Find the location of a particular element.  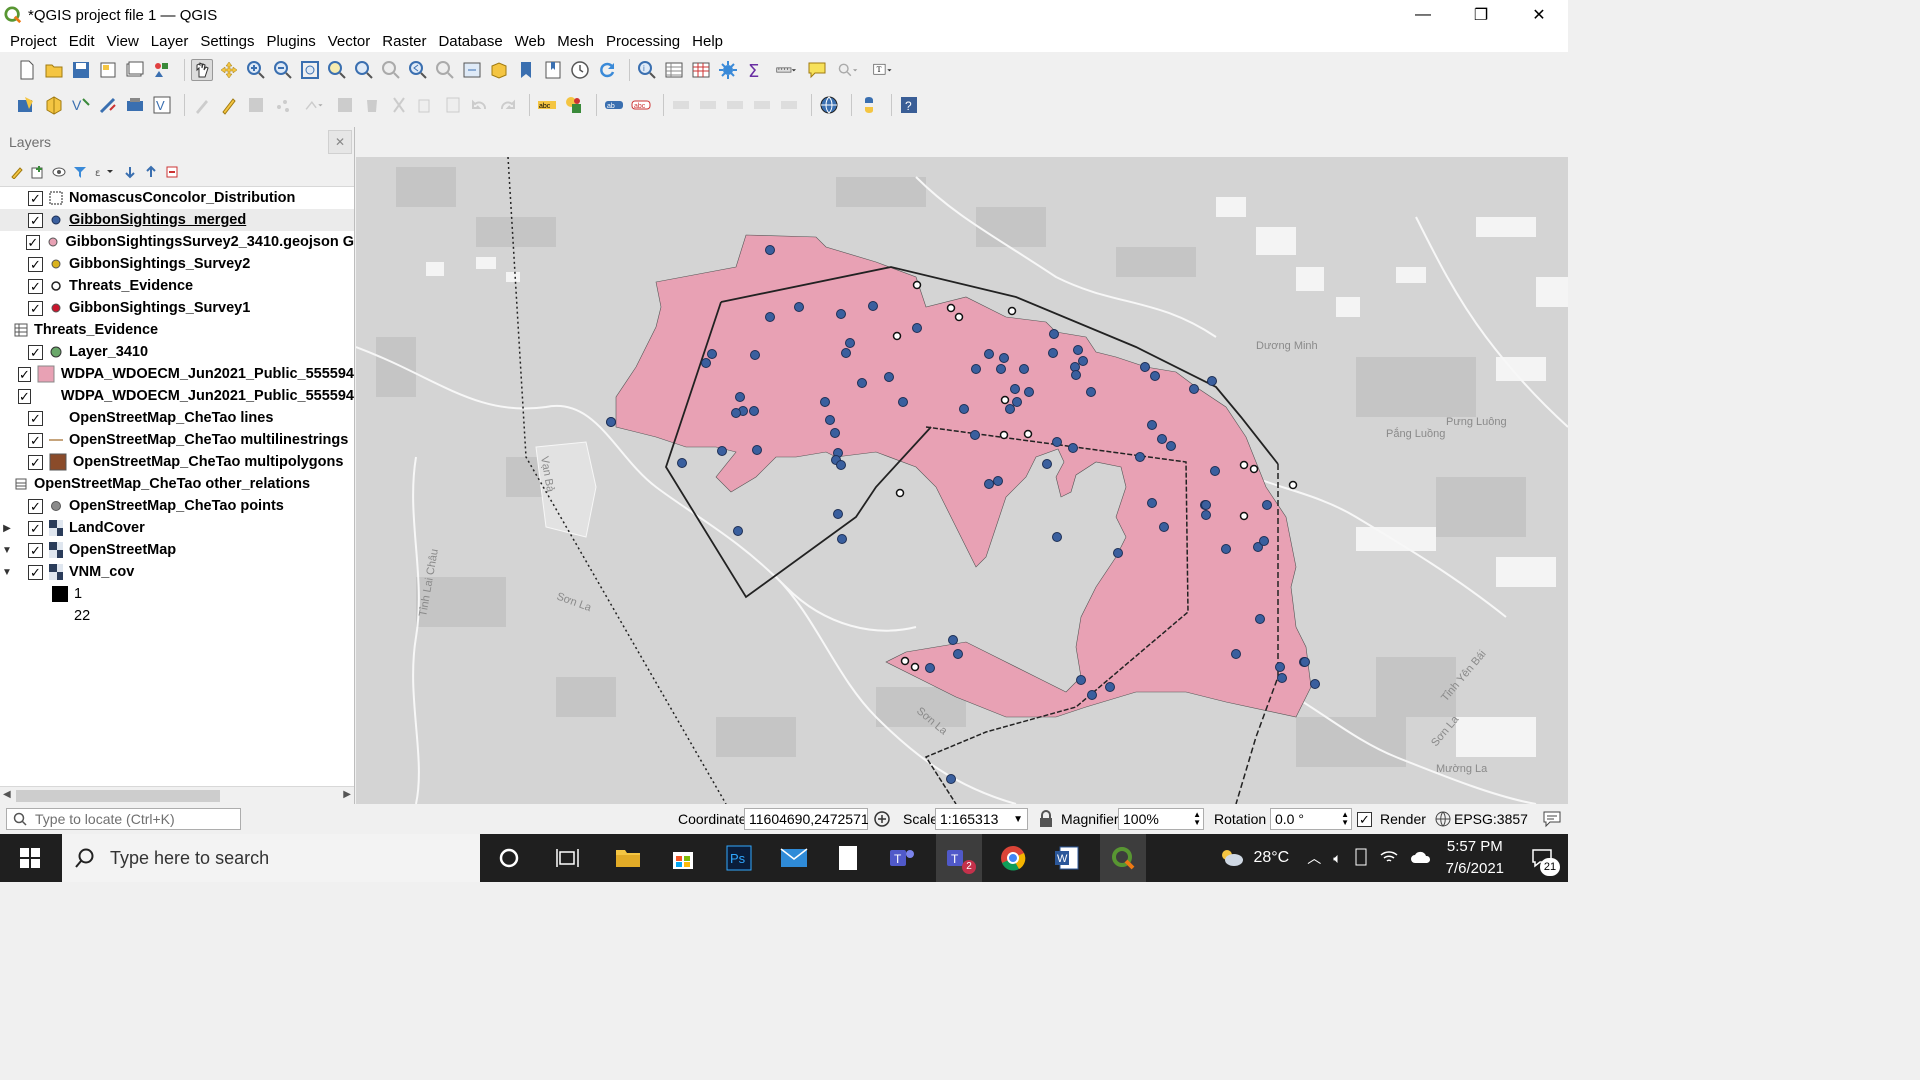

layer-label: GibbonSightingsSurvey2_3410.geojson G is located at coordinates (210, 242).